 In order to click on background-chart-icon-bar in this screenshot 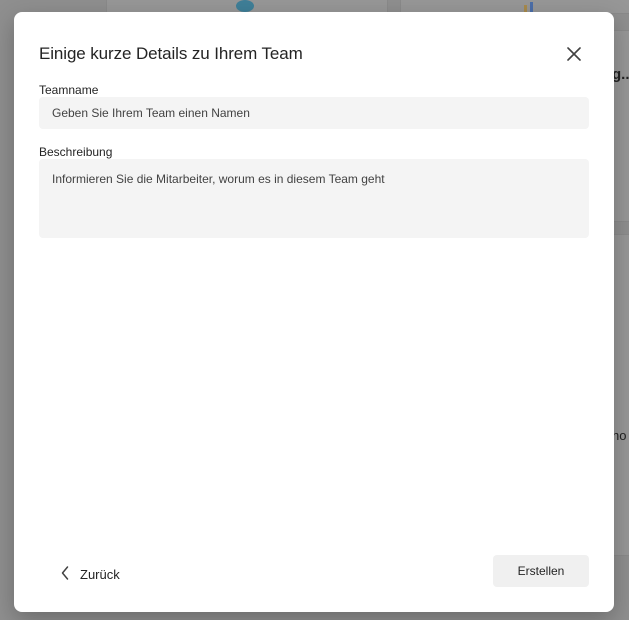, I will do `click(525, 8)`.